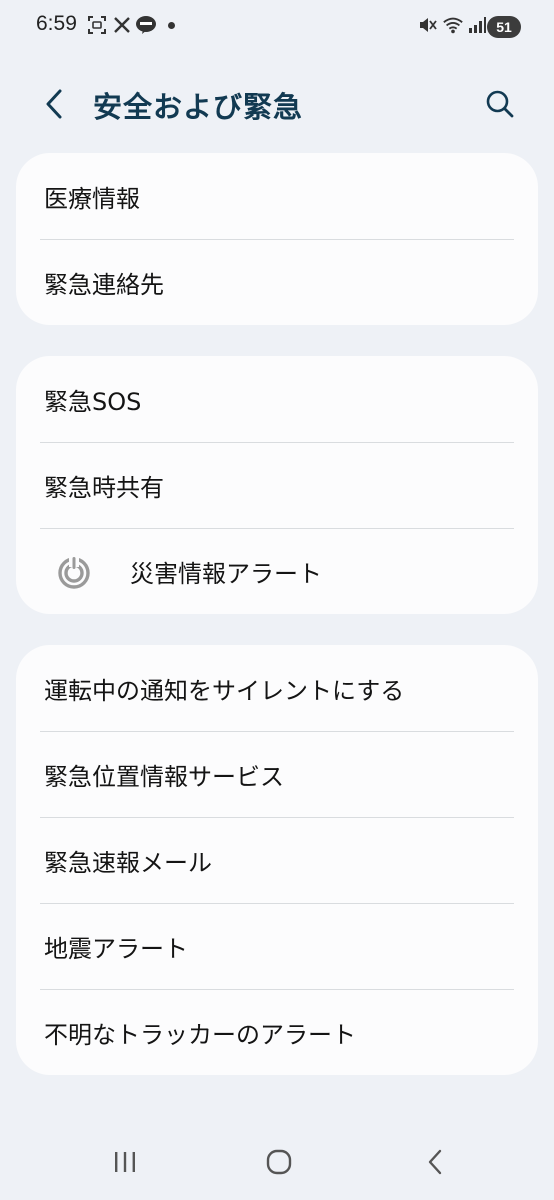  What do you see at coordinates (277, 196) in the screenshot?
I see `list-item-medical-info: 医療情報` at bounding box center [277, 196].